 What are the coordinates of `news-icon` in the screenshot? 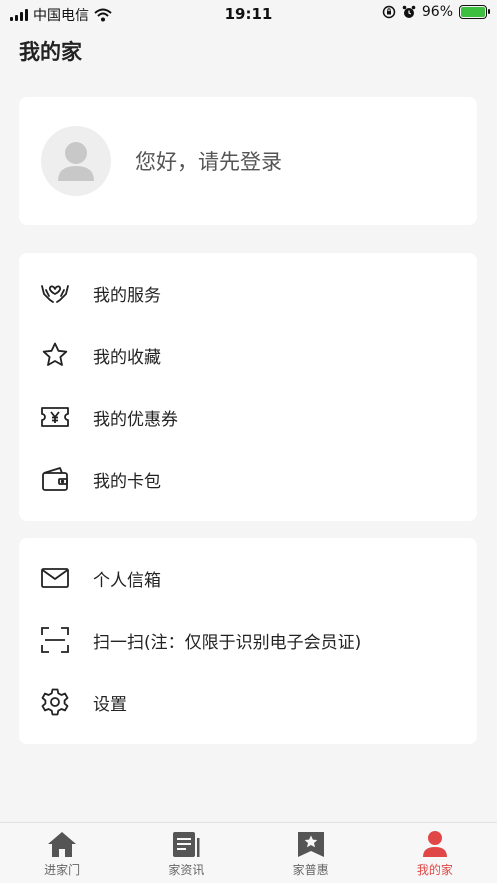 It's located at (186, 844).